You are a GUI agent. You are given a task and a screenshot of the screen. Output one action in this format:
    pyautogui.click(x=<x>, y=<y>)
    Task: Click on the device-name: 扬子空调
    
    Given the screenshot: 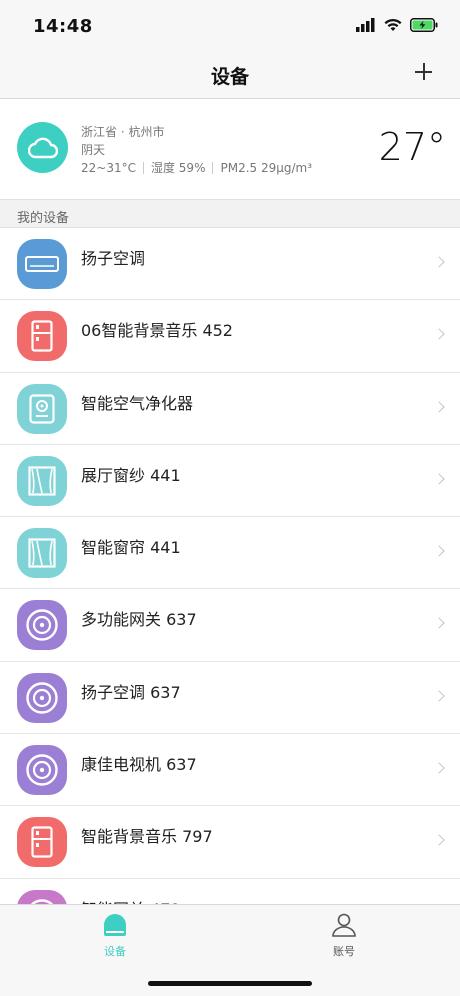 What is the action you would take?
    pyautogui.click(x=113, y=258)
    